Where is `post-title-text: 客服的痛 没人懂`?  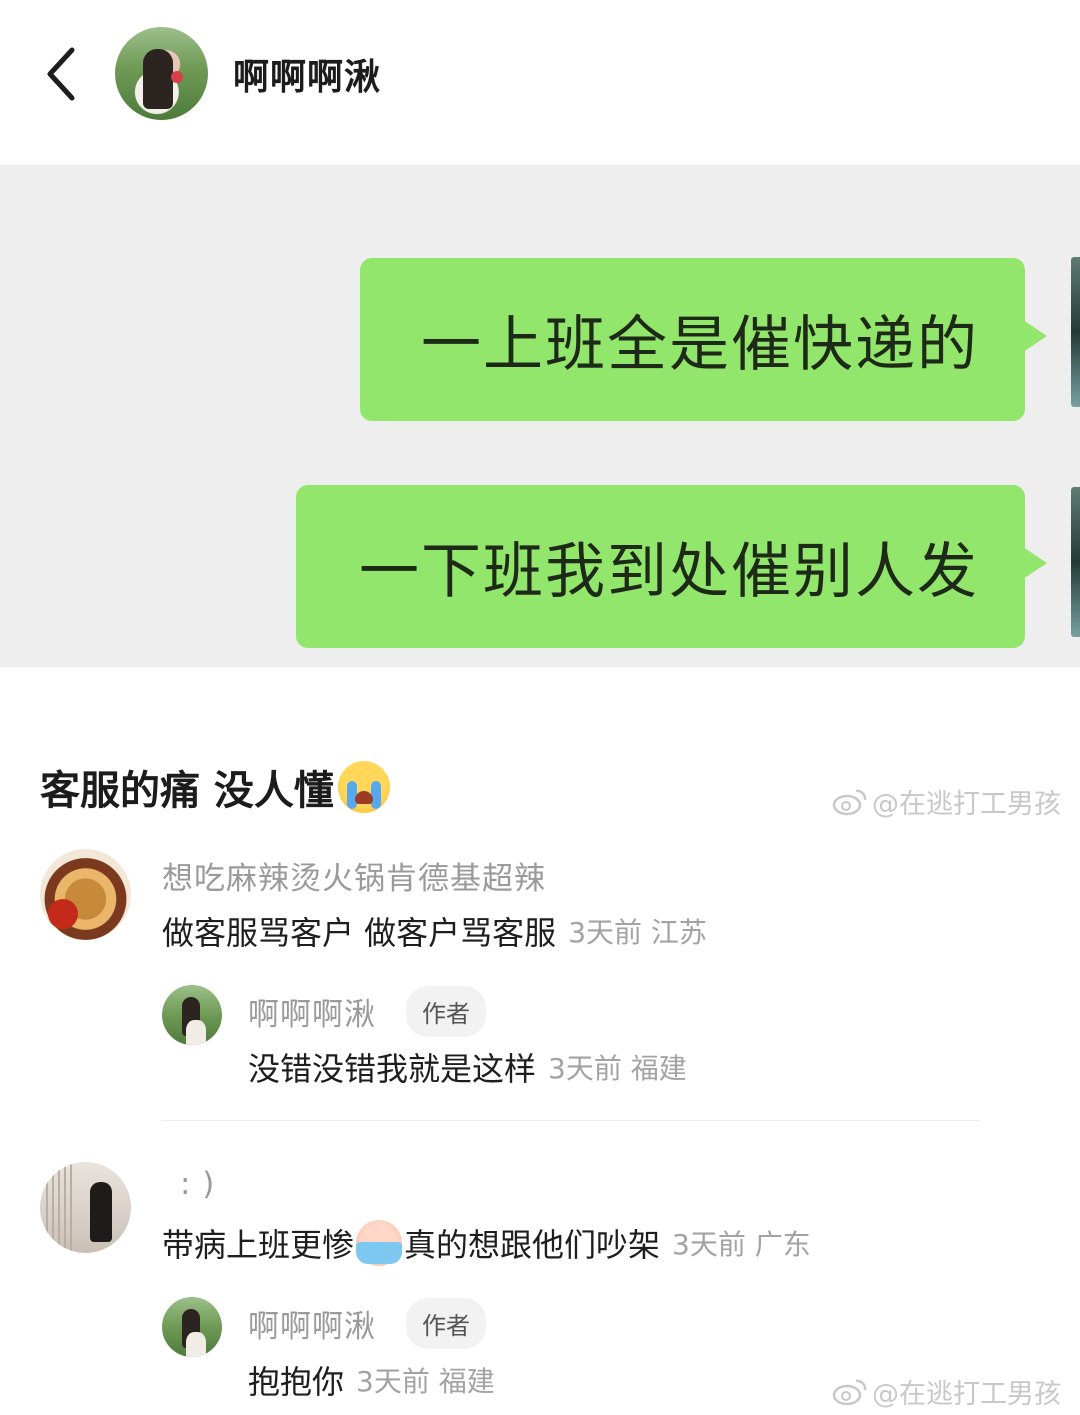 post-title-text: 客服的痛 没人懂 is located at coordinates (187, 791).